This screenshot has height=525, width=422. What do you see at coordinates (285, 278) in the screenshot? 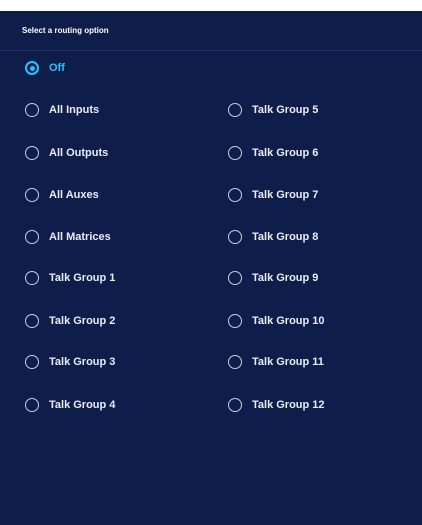
I see `option-label: Talk Group 9` at bounding box center [285, 278].